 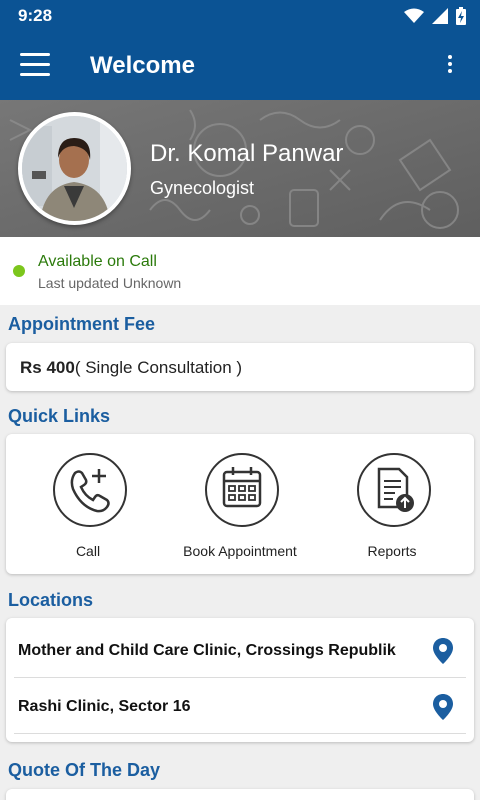 I want to click on quick-link-call: Call, so click(x=88, y=504).